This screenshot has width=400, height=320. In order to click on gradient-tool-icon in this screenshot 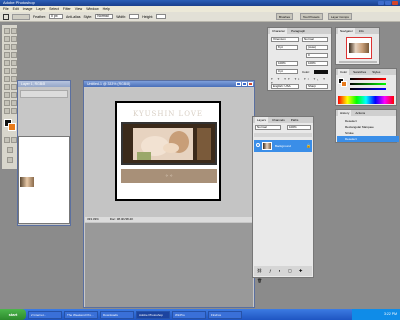, I will do `click(14, 71)`.